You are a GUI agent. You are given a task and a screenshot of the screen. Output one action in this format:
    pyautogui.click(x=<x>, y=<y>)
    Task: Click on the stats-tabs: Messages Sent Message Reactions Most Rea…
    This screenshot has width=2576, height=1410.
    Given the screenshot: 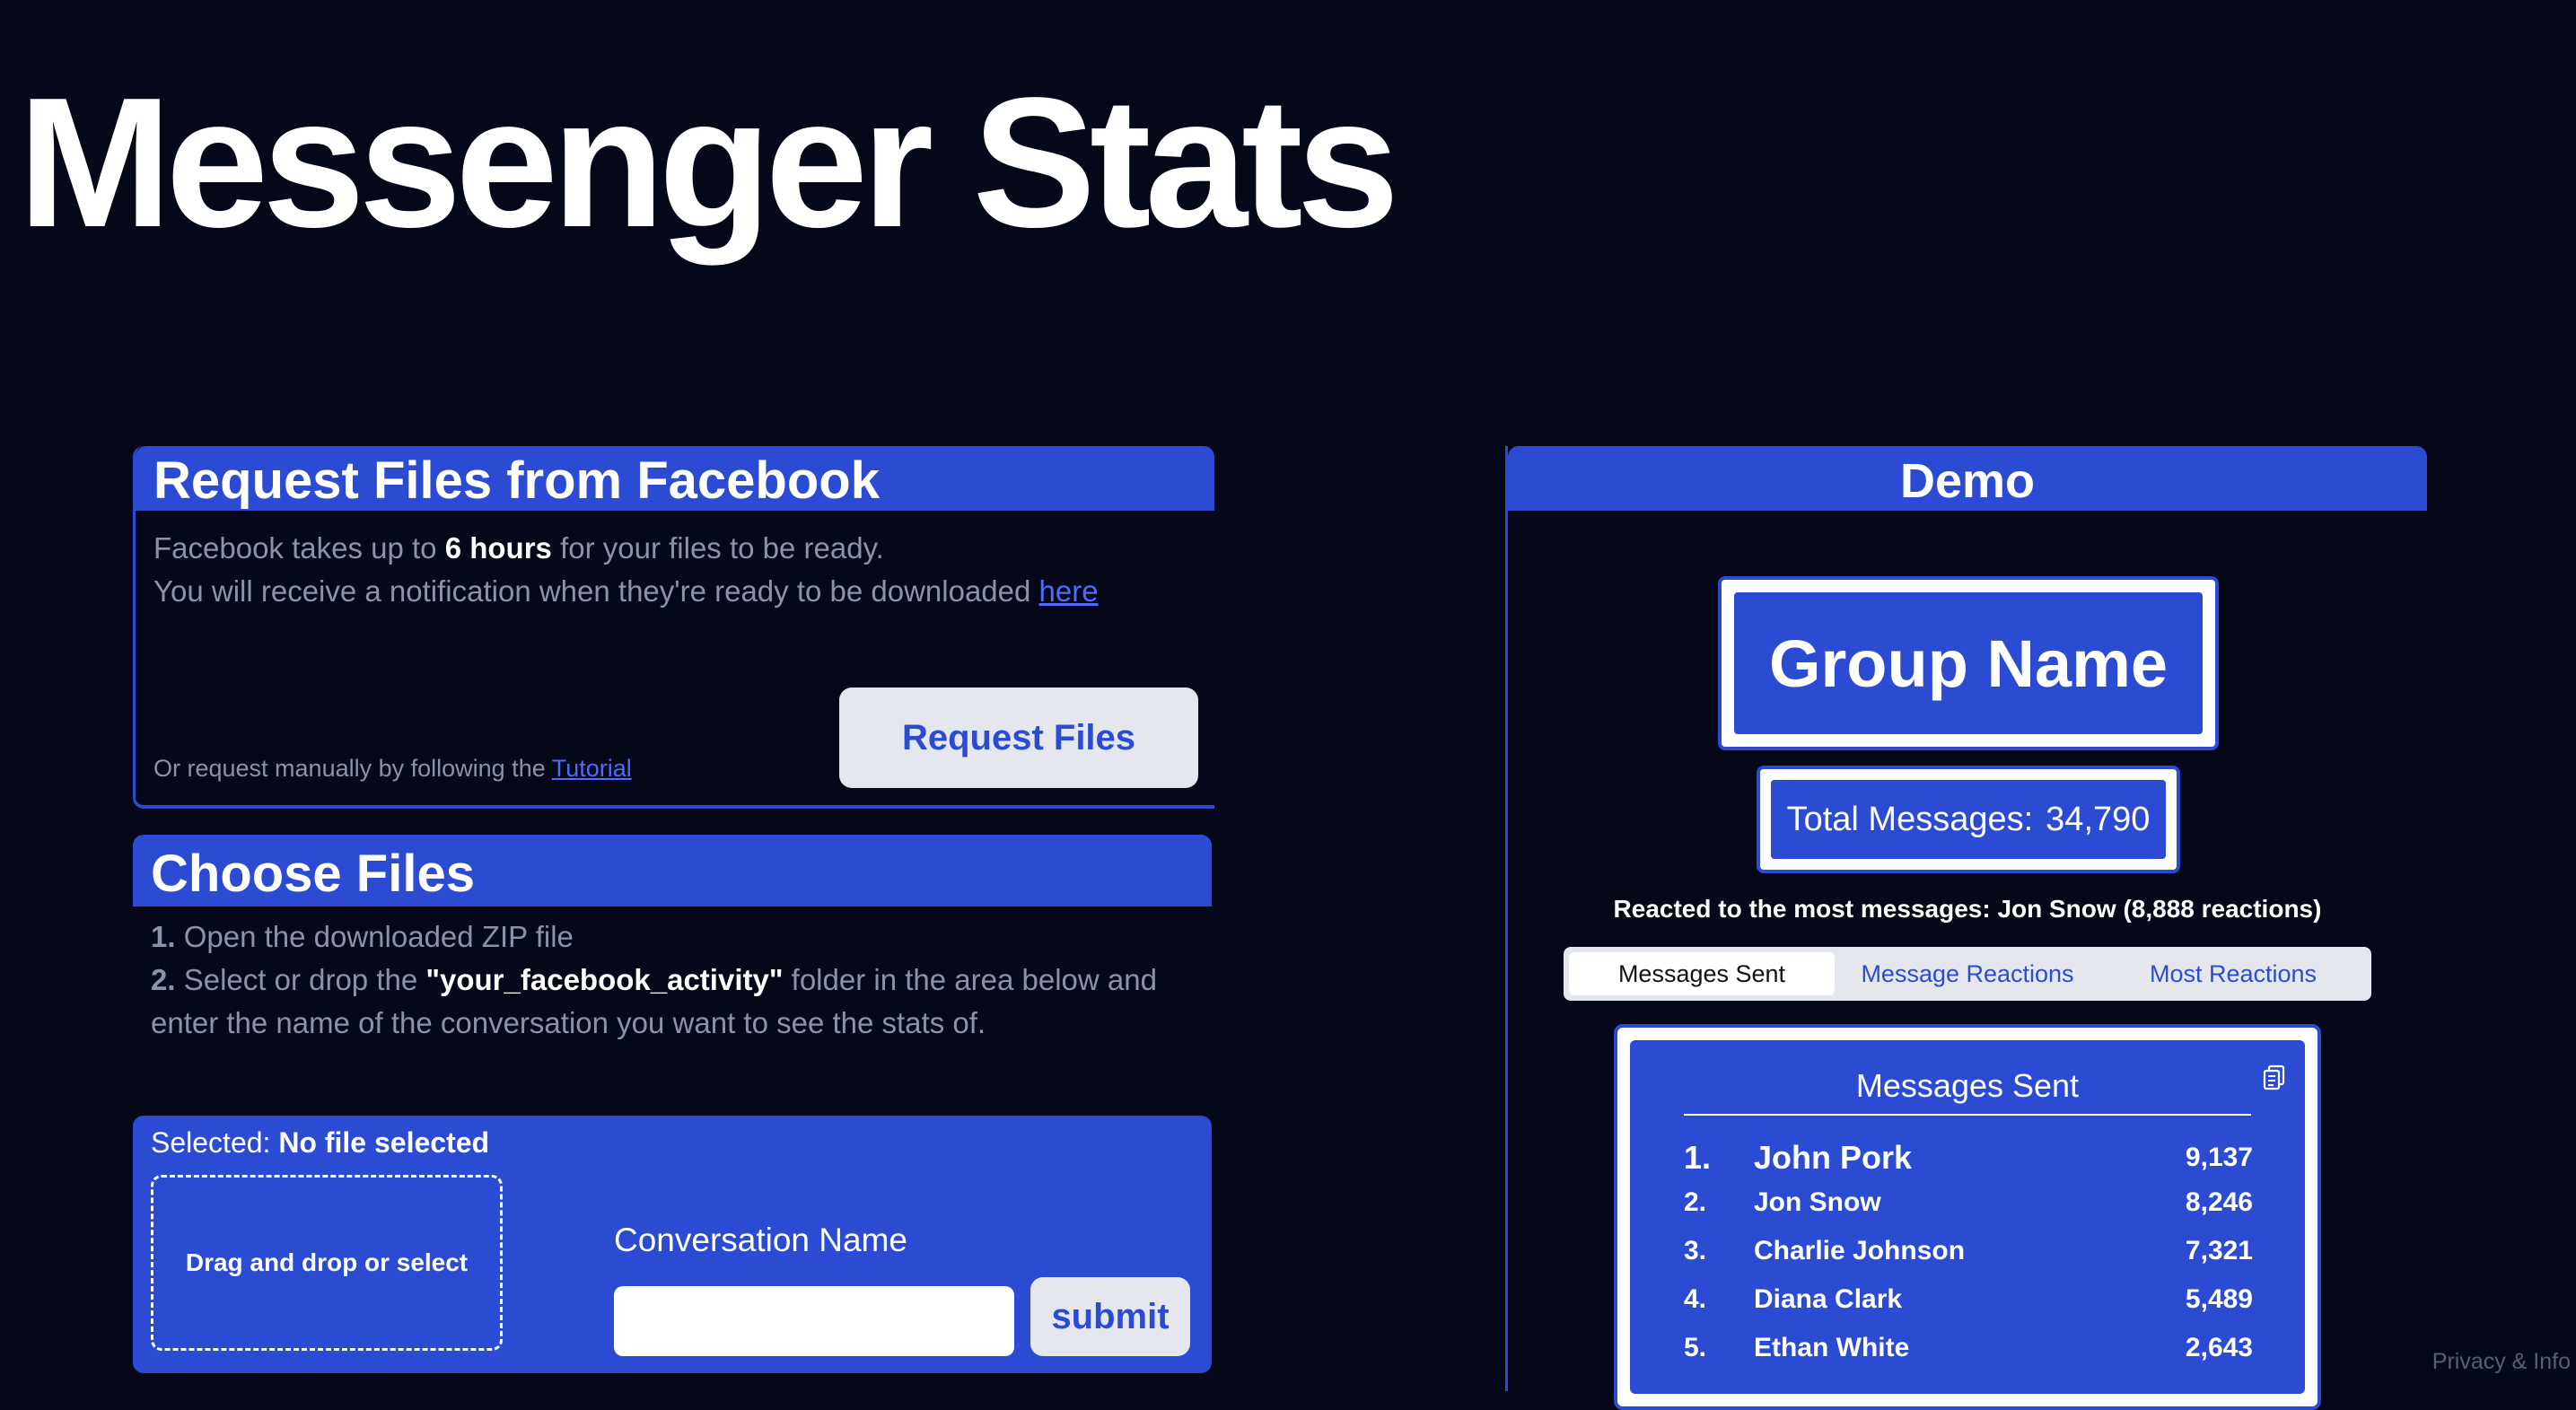 What is the action you would take?
    pyautogui.click(x=1967, y=974)
    